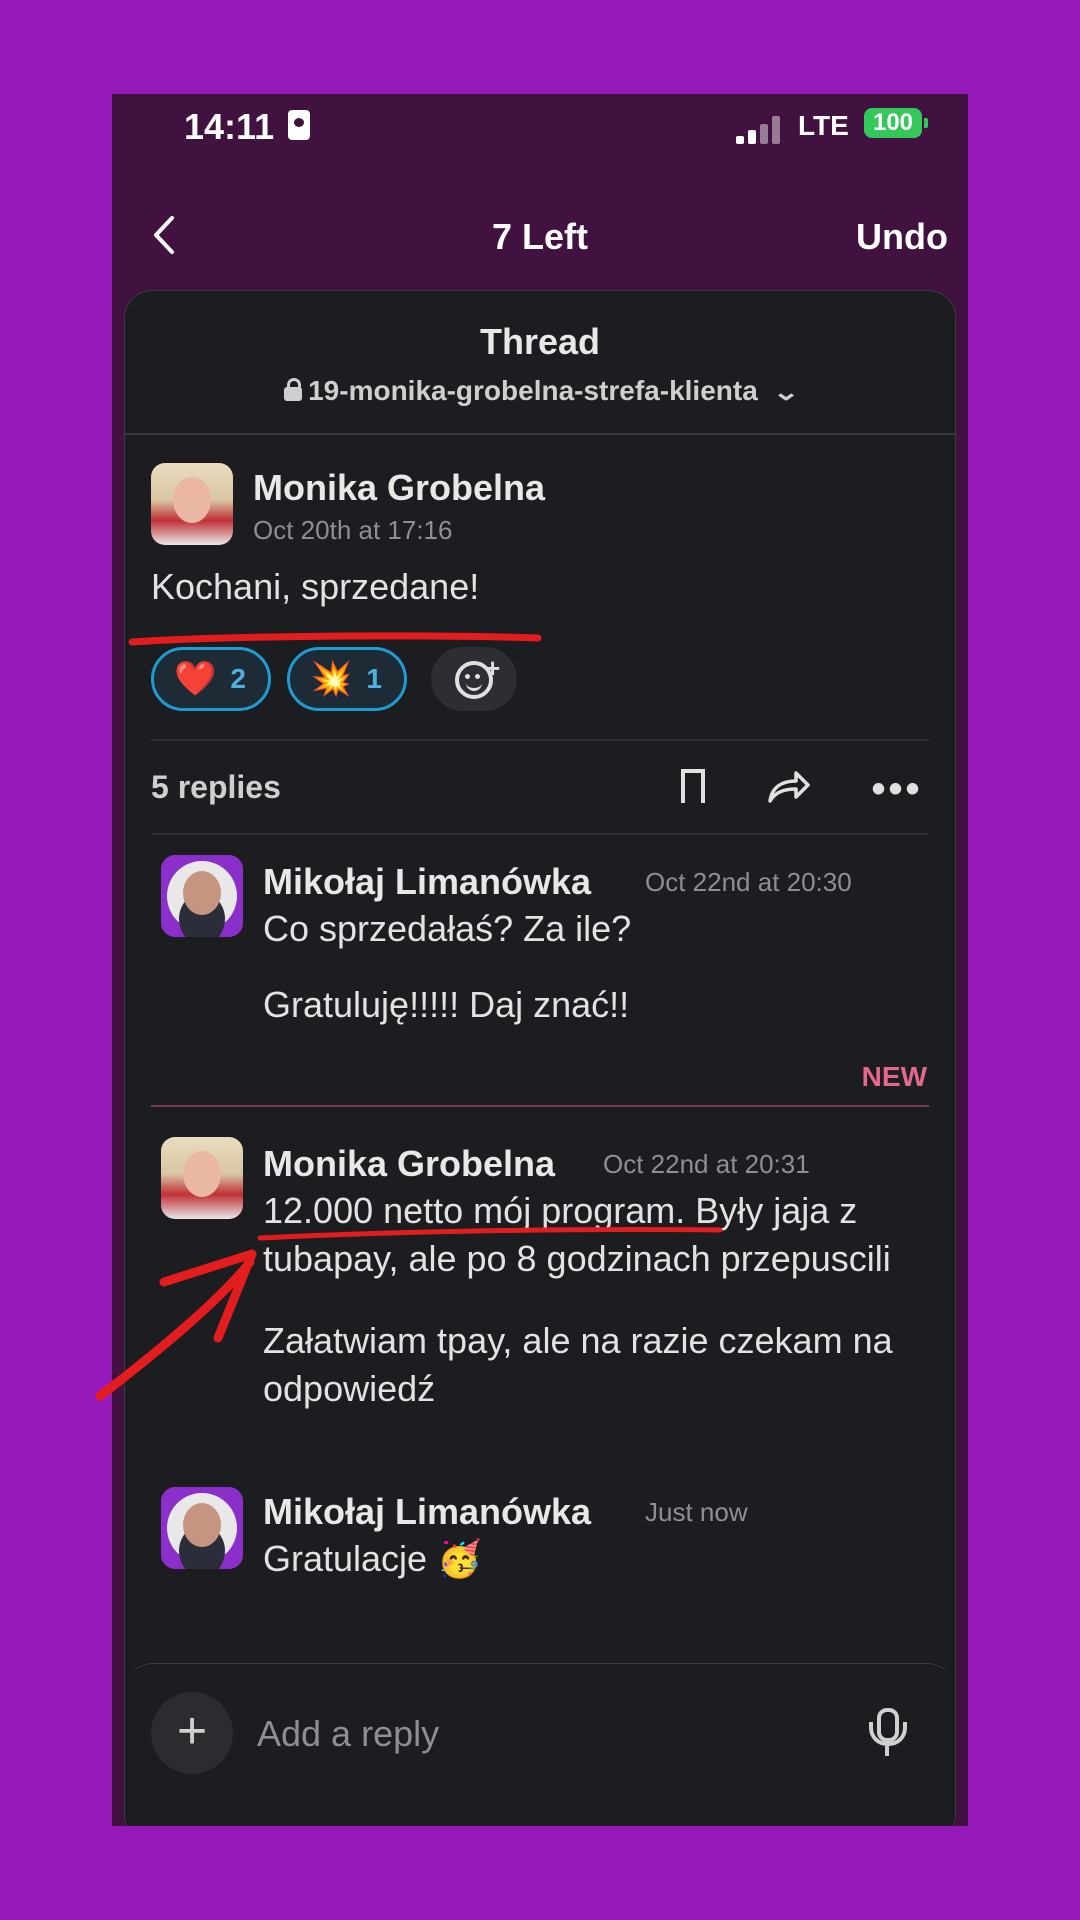 This screenshot has width=1080, height=1920. I want to click on share-arrow-icon, so click(789, 787).